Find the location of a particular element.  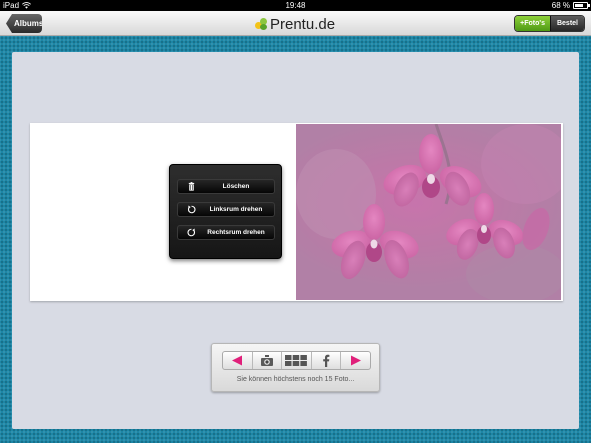

photo-context-menu: Löschen Linksrum drehen Rechtsrum drehen is located at coordinates (225, 211).